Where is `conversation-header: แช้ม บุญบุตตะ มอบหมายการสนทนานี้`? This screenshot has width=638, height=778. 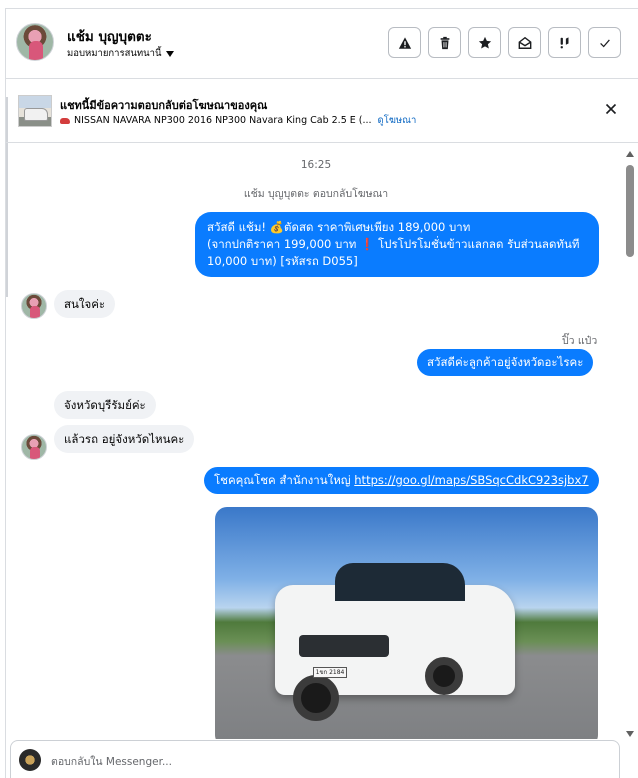
conversation-header: แช้ม บุญบุตตะ มอบหมายการสนทนานี้ is located at coordinates (322, 44).